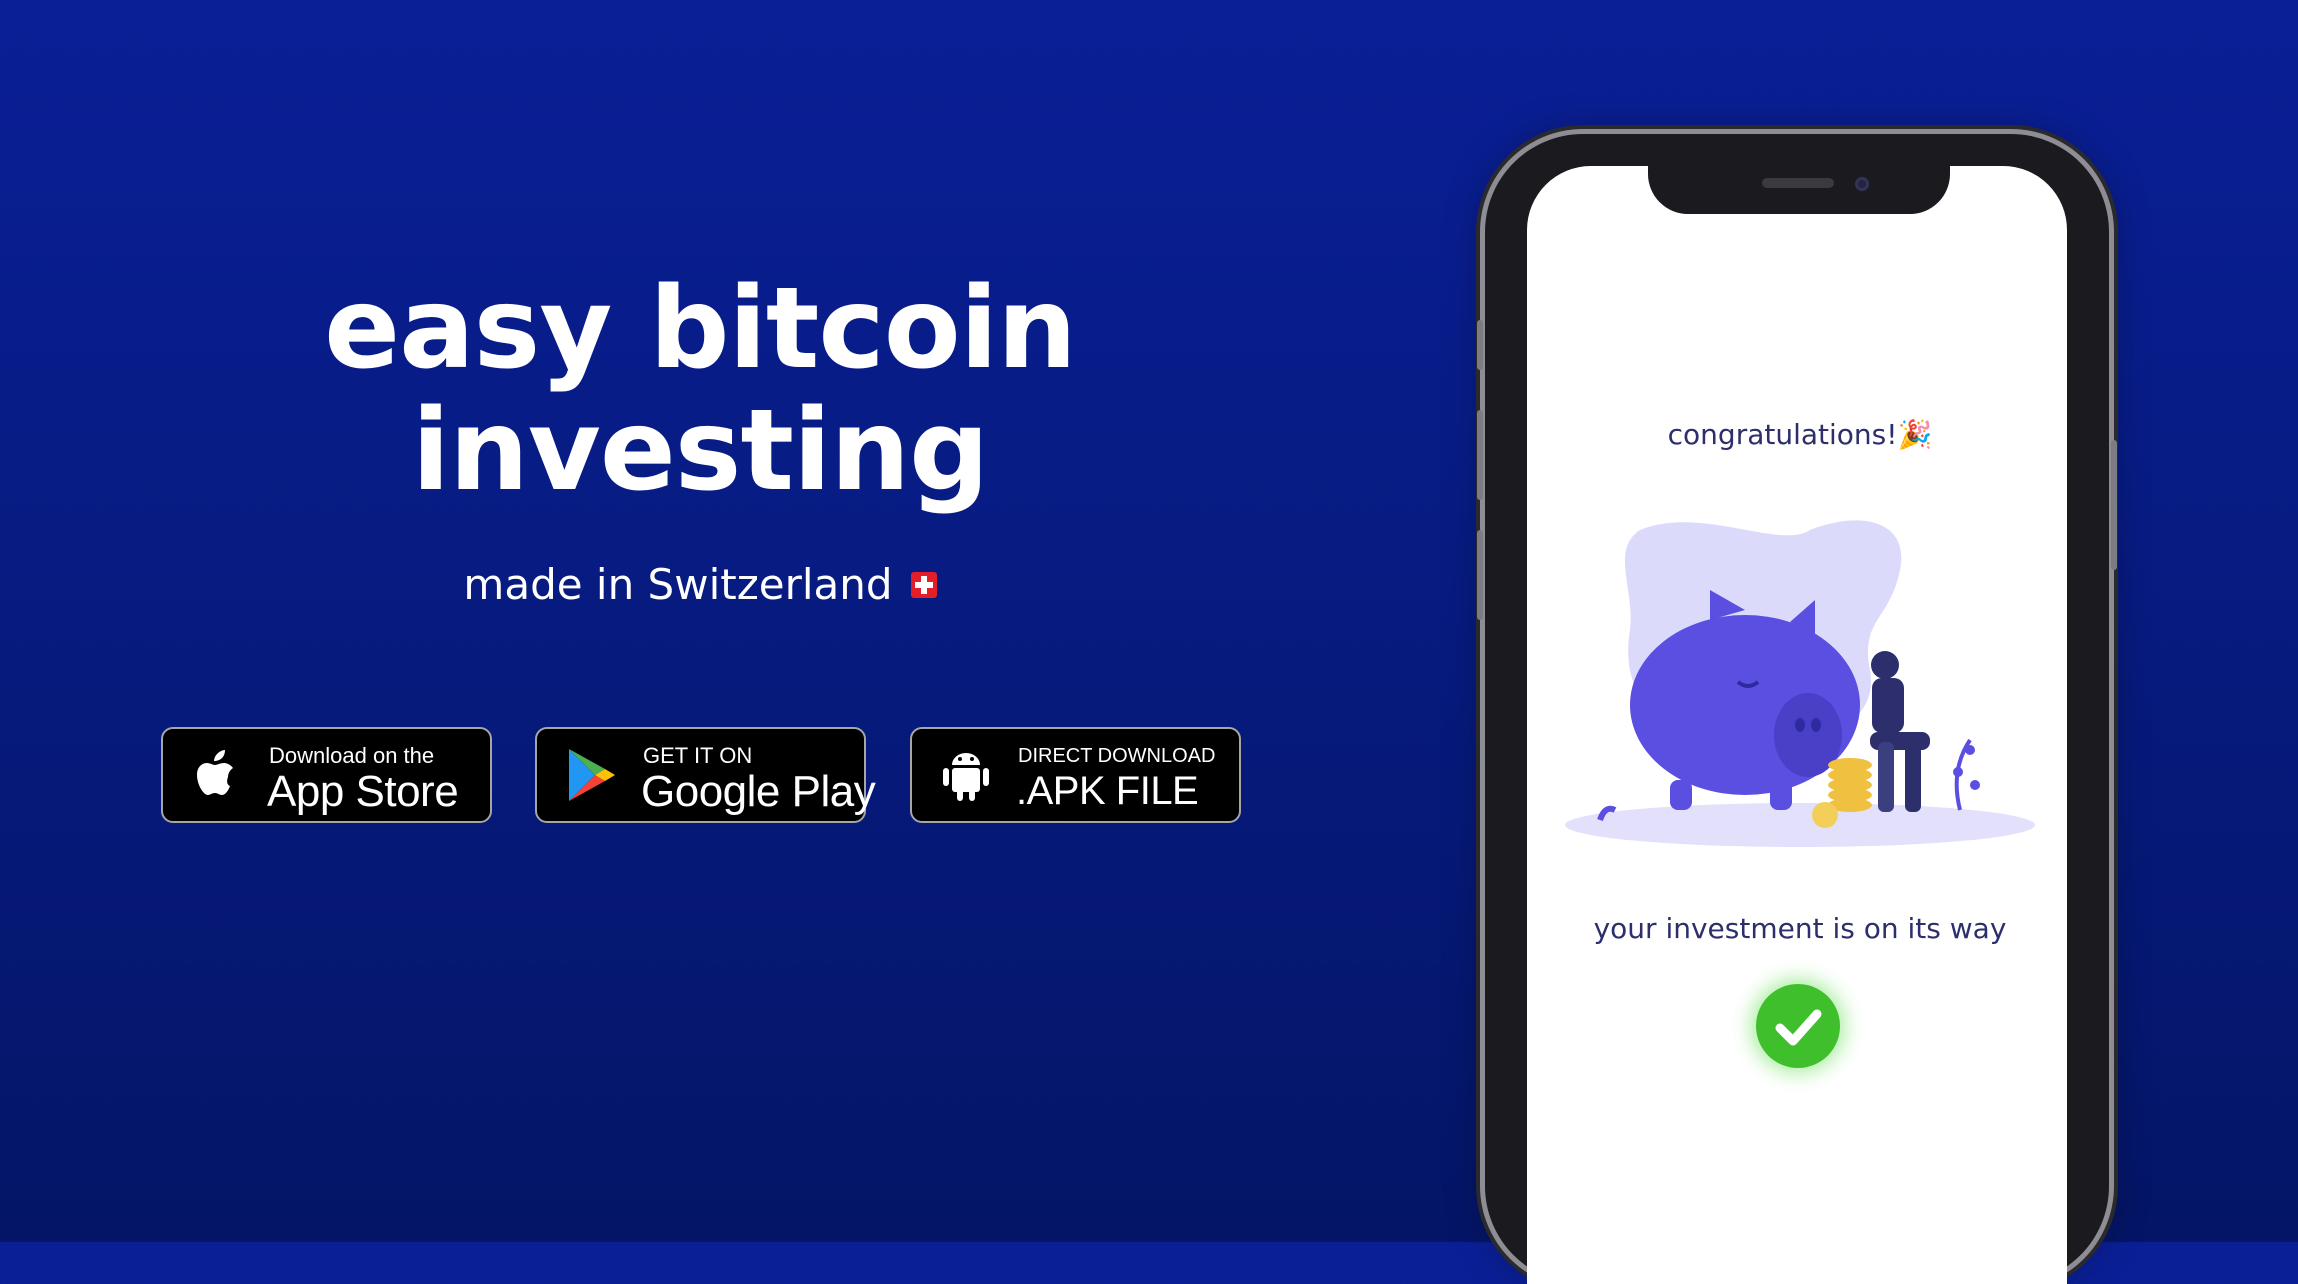  What do you see at coordinates (1800, 928) in the screenshot?
I see `investment-status-text: your investment is on its way` at bounding box center [1800, 928].